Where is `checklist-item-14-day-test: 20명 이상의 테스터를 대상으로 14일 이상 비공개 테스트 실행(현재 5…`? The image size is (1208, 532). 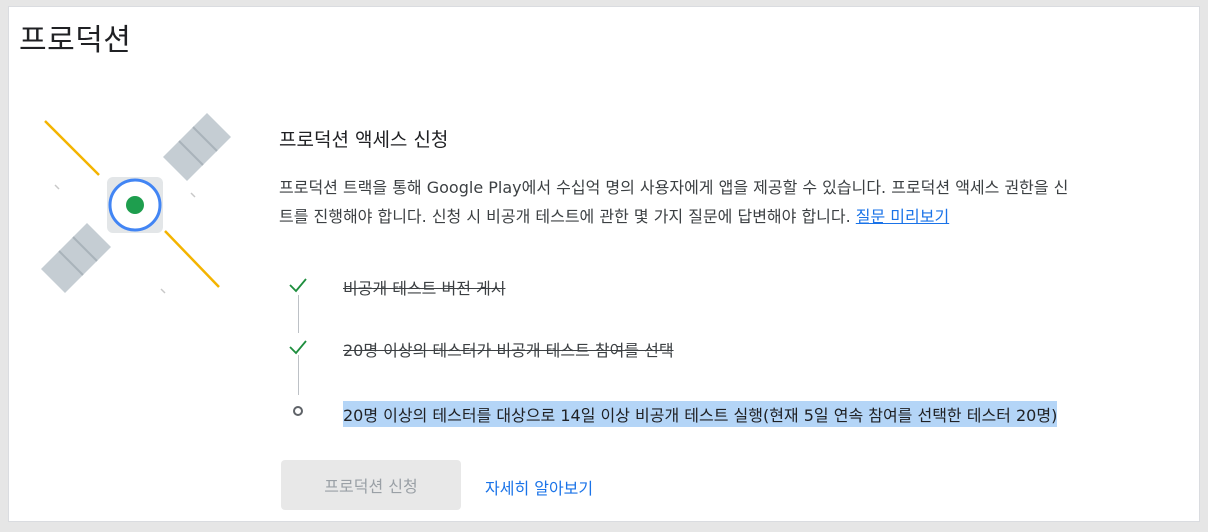 checklist-item-14-day-test: 20명 이상의 테스터를 대상으로 14일 이상 비공개 테스트 실행(현재 5… is located at coordinates (739, 412).